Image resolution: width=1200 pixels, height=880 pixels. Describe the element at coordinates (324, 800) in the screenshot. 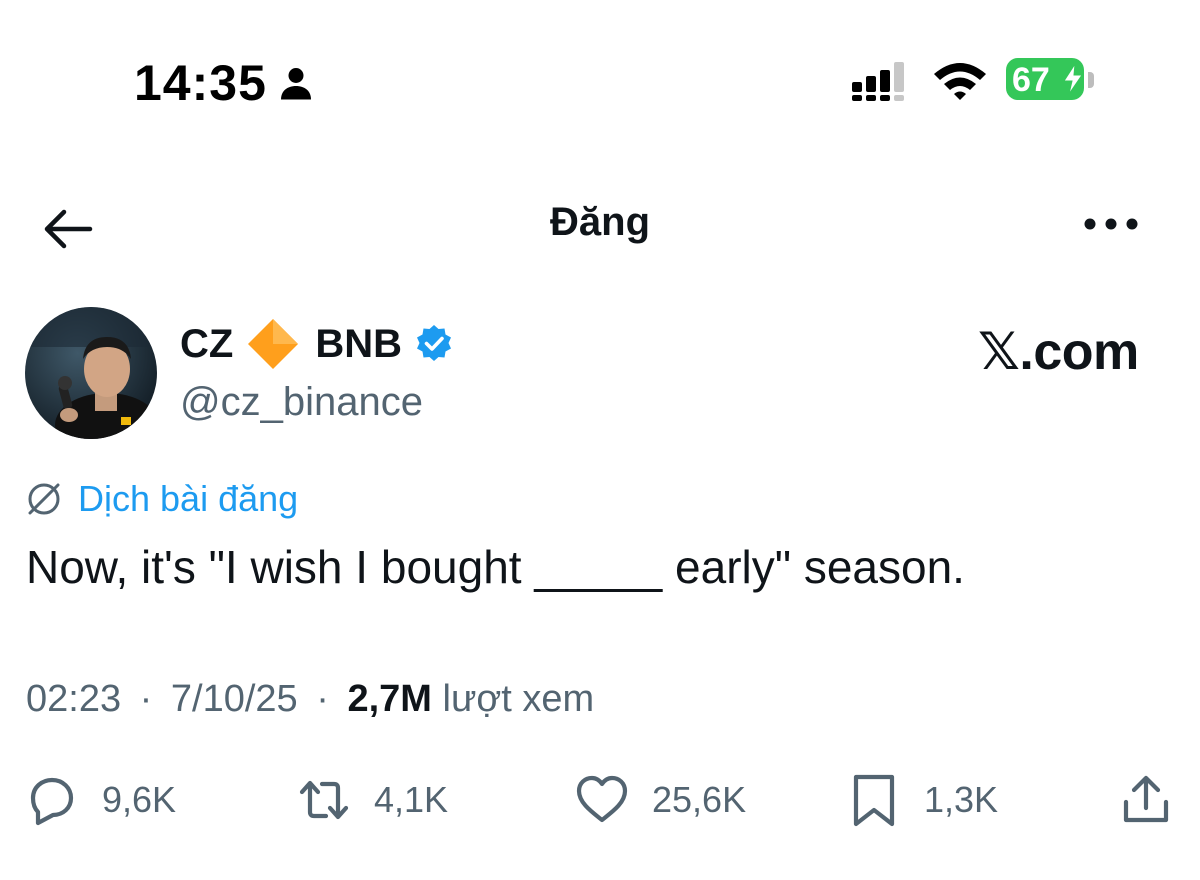

I see `repost-icon` at that location.